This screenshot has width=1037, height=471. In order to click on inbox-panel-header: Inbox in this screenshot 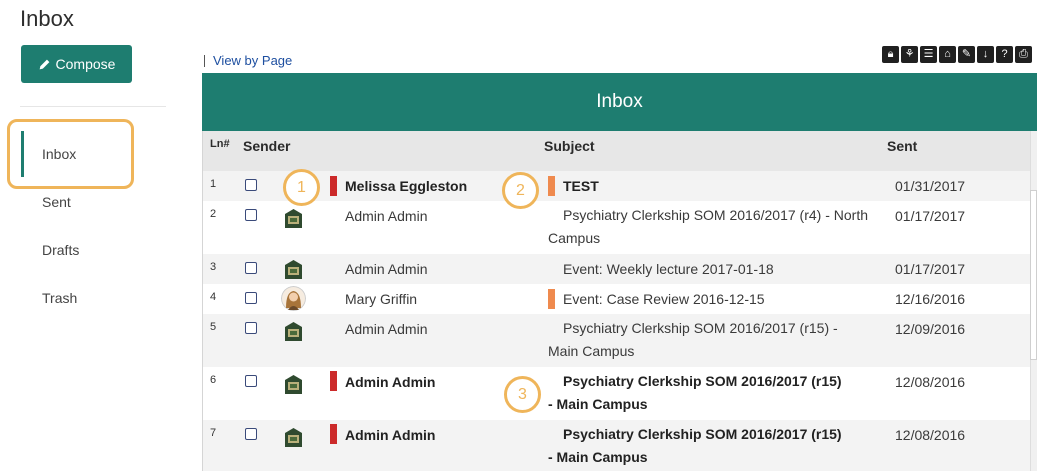, I will do `click(619, 102)`.